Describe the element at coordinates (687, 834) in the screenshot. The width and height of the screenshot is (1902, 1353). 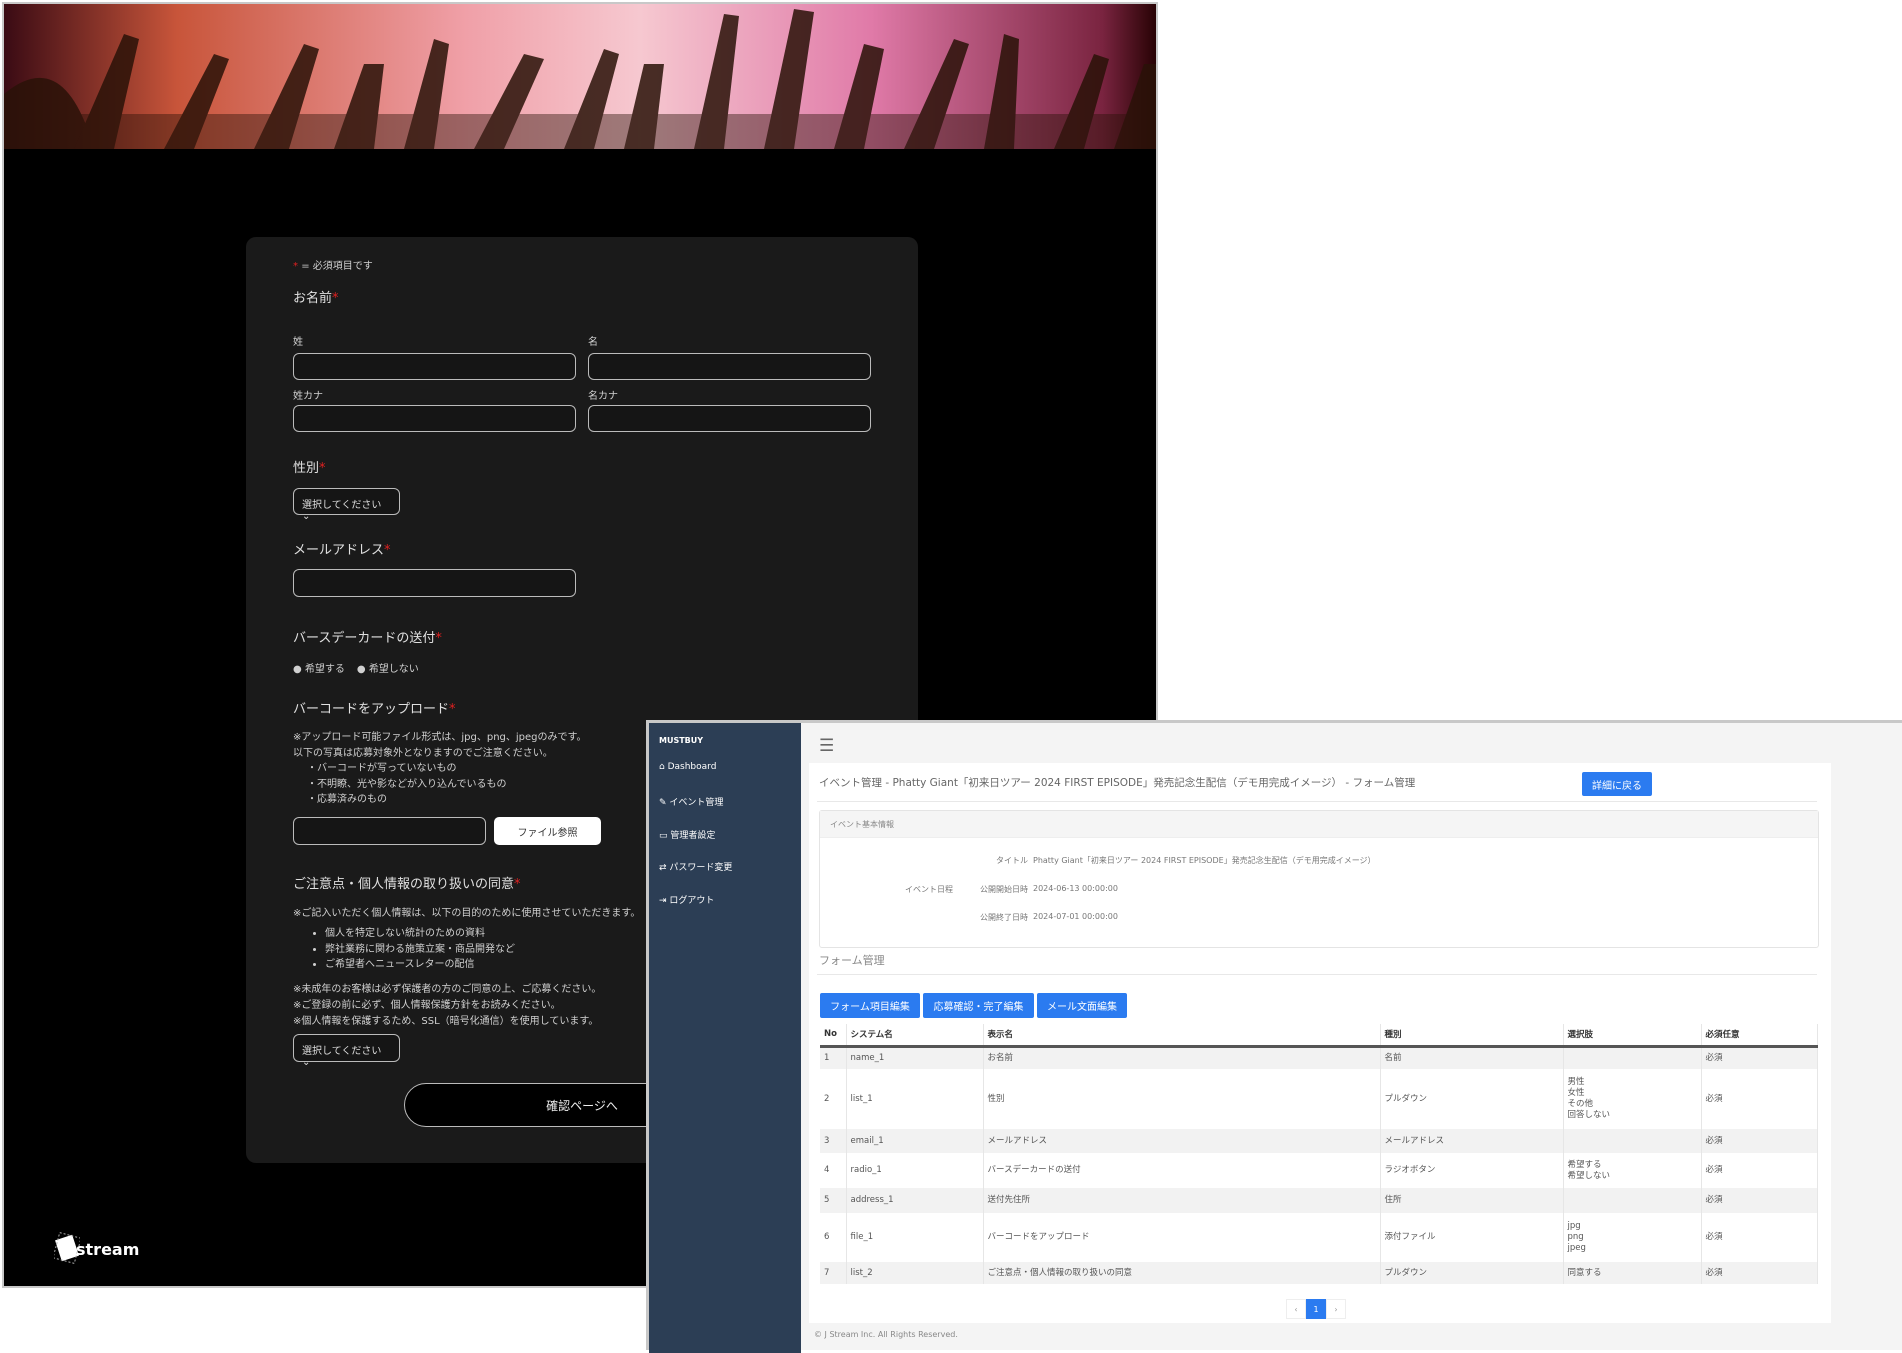
I see `sidebar-item-admin-settings: ▭ 管理者設定` at that location.